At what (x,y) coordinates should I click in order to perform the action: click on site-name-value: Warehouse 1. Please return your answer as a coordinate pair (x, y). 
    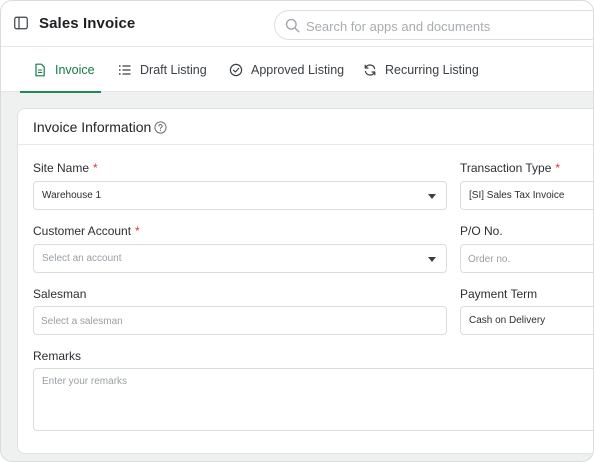
    Looking at the image, I should click on (72, 195).